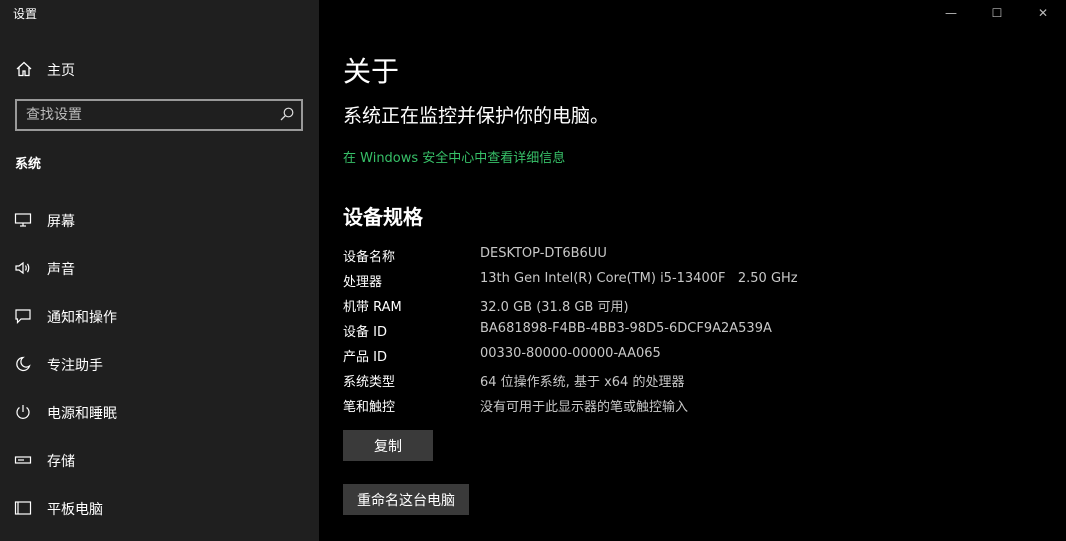  Describe the element at coordinates (23, 412) in the screenshot. I see `power-icon` at that location.